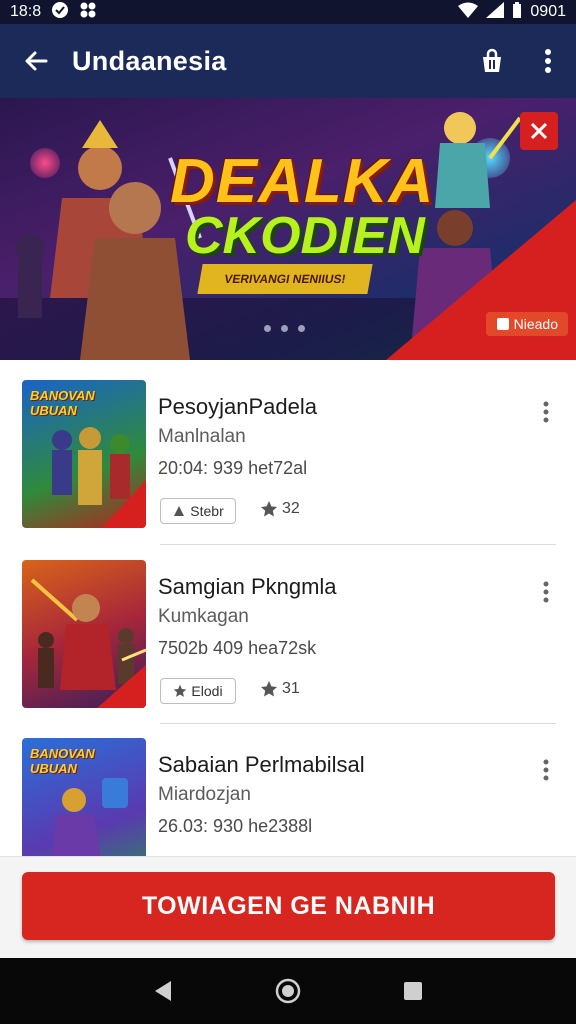 Image resolution: width=576 pixels, height=1024 pixels. I want to click on back-triangle-icon, so click(162, 991).